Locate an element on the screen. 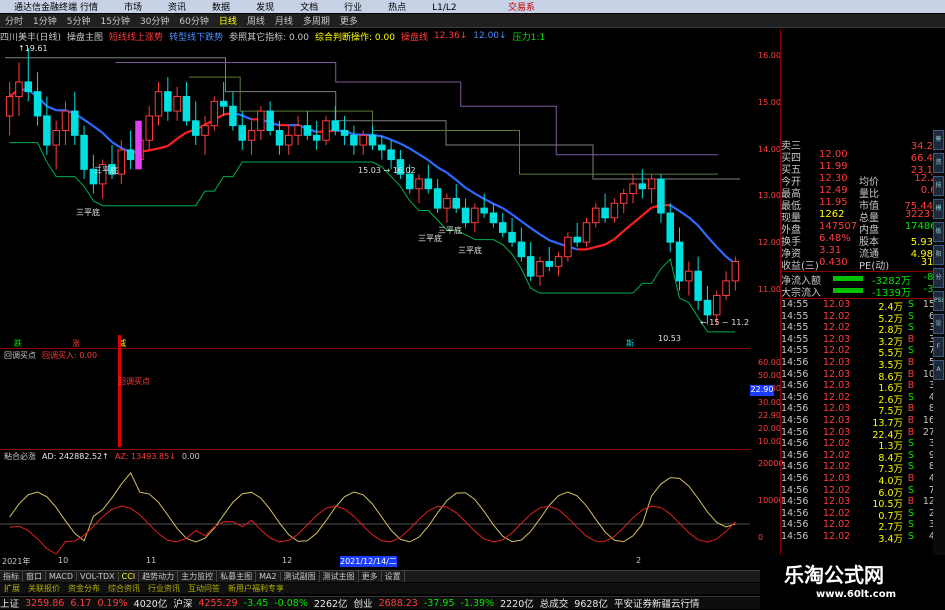 The width and height of the screenshot is (945, 610). trade-system-link: 交易系 is located at coordinates (521, 6).